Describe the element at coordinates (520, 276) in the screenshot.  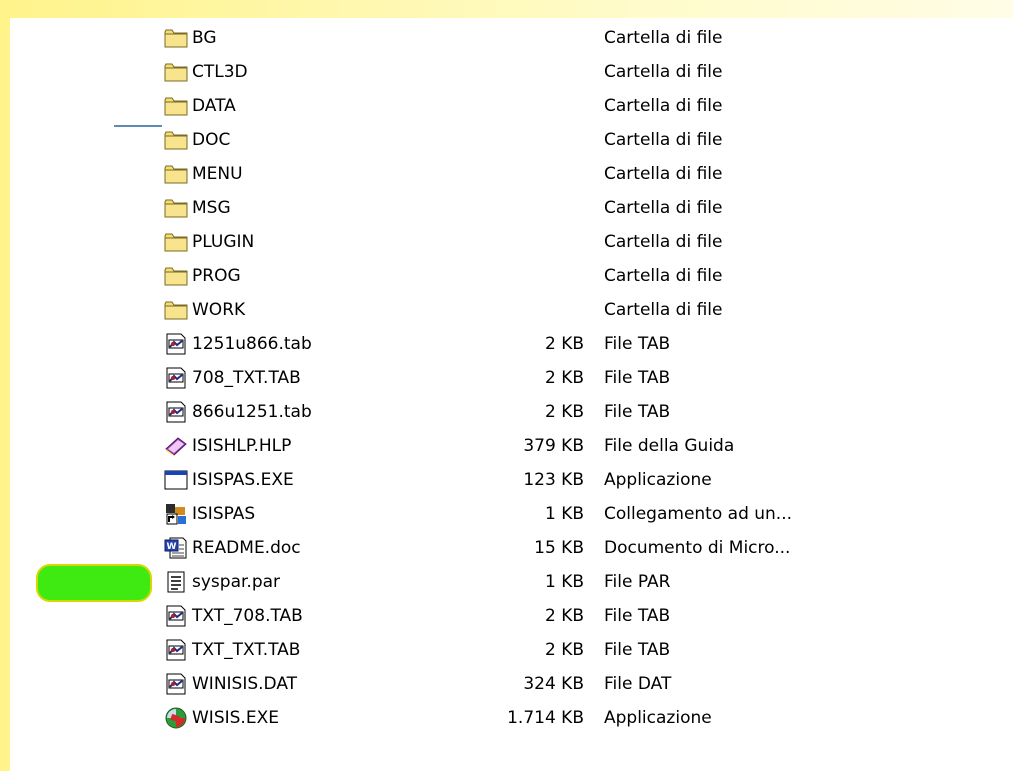
I see `file-row: PROG Cartella di file` at that location.